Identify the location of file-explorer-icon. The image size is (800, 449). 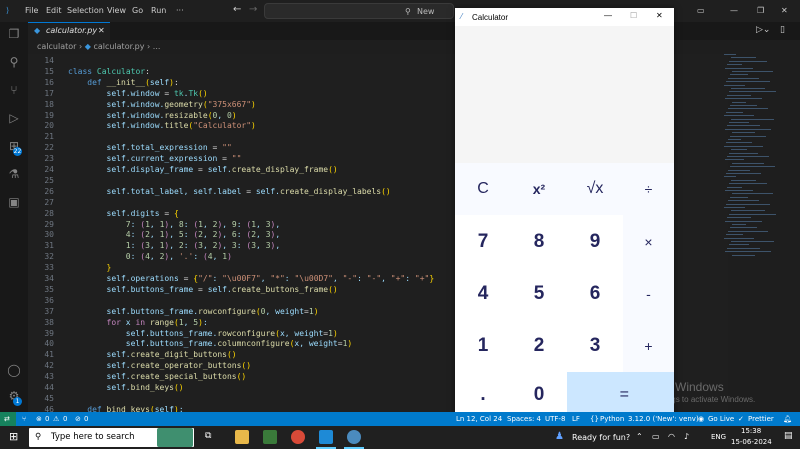
(242, 437).